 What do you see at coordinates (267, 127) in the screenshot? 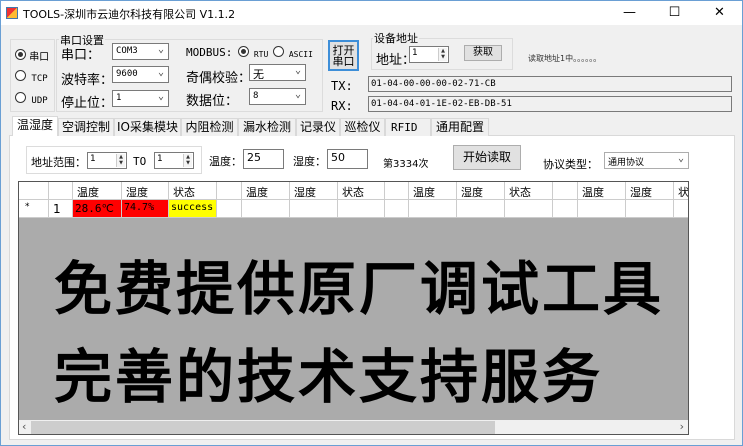
I see `tab-leak-detection: 漏水检测` at bounding box center [267, 127].